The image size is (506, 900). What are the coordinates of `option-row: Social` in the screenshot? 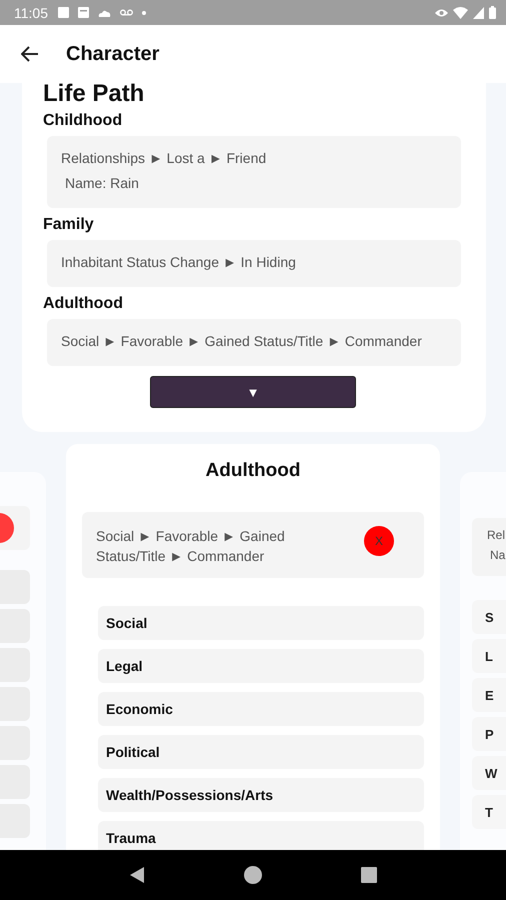 It's located at (261, 623).